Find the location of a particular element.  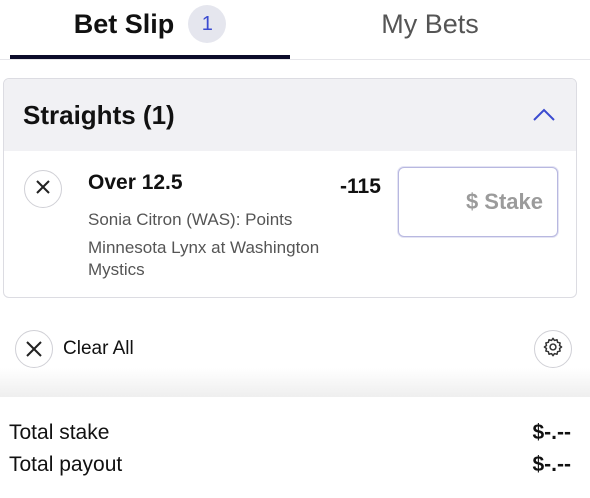

bet-market: Sonia Citron (WAS): Points is located at coordinates (190, 219).